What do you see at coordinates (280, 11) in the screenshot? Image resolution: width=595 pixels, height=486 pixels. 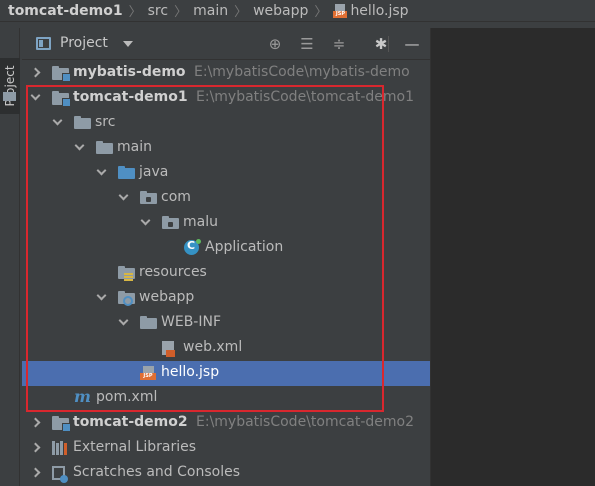 I see `breadcrumb-webapp: webapp` at bounding box center [280, 11].